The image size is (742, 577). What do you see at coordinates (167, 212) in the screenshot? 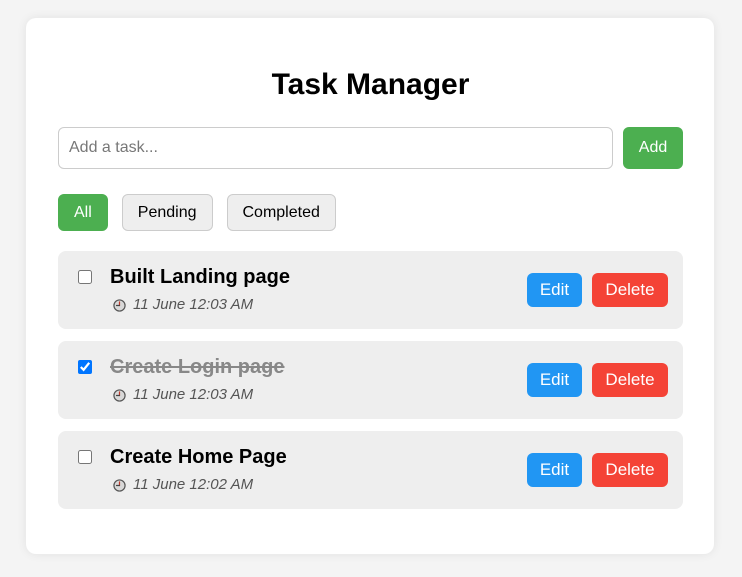
I see `filter-pending-button: Pending` at bounding box center [167, 212].